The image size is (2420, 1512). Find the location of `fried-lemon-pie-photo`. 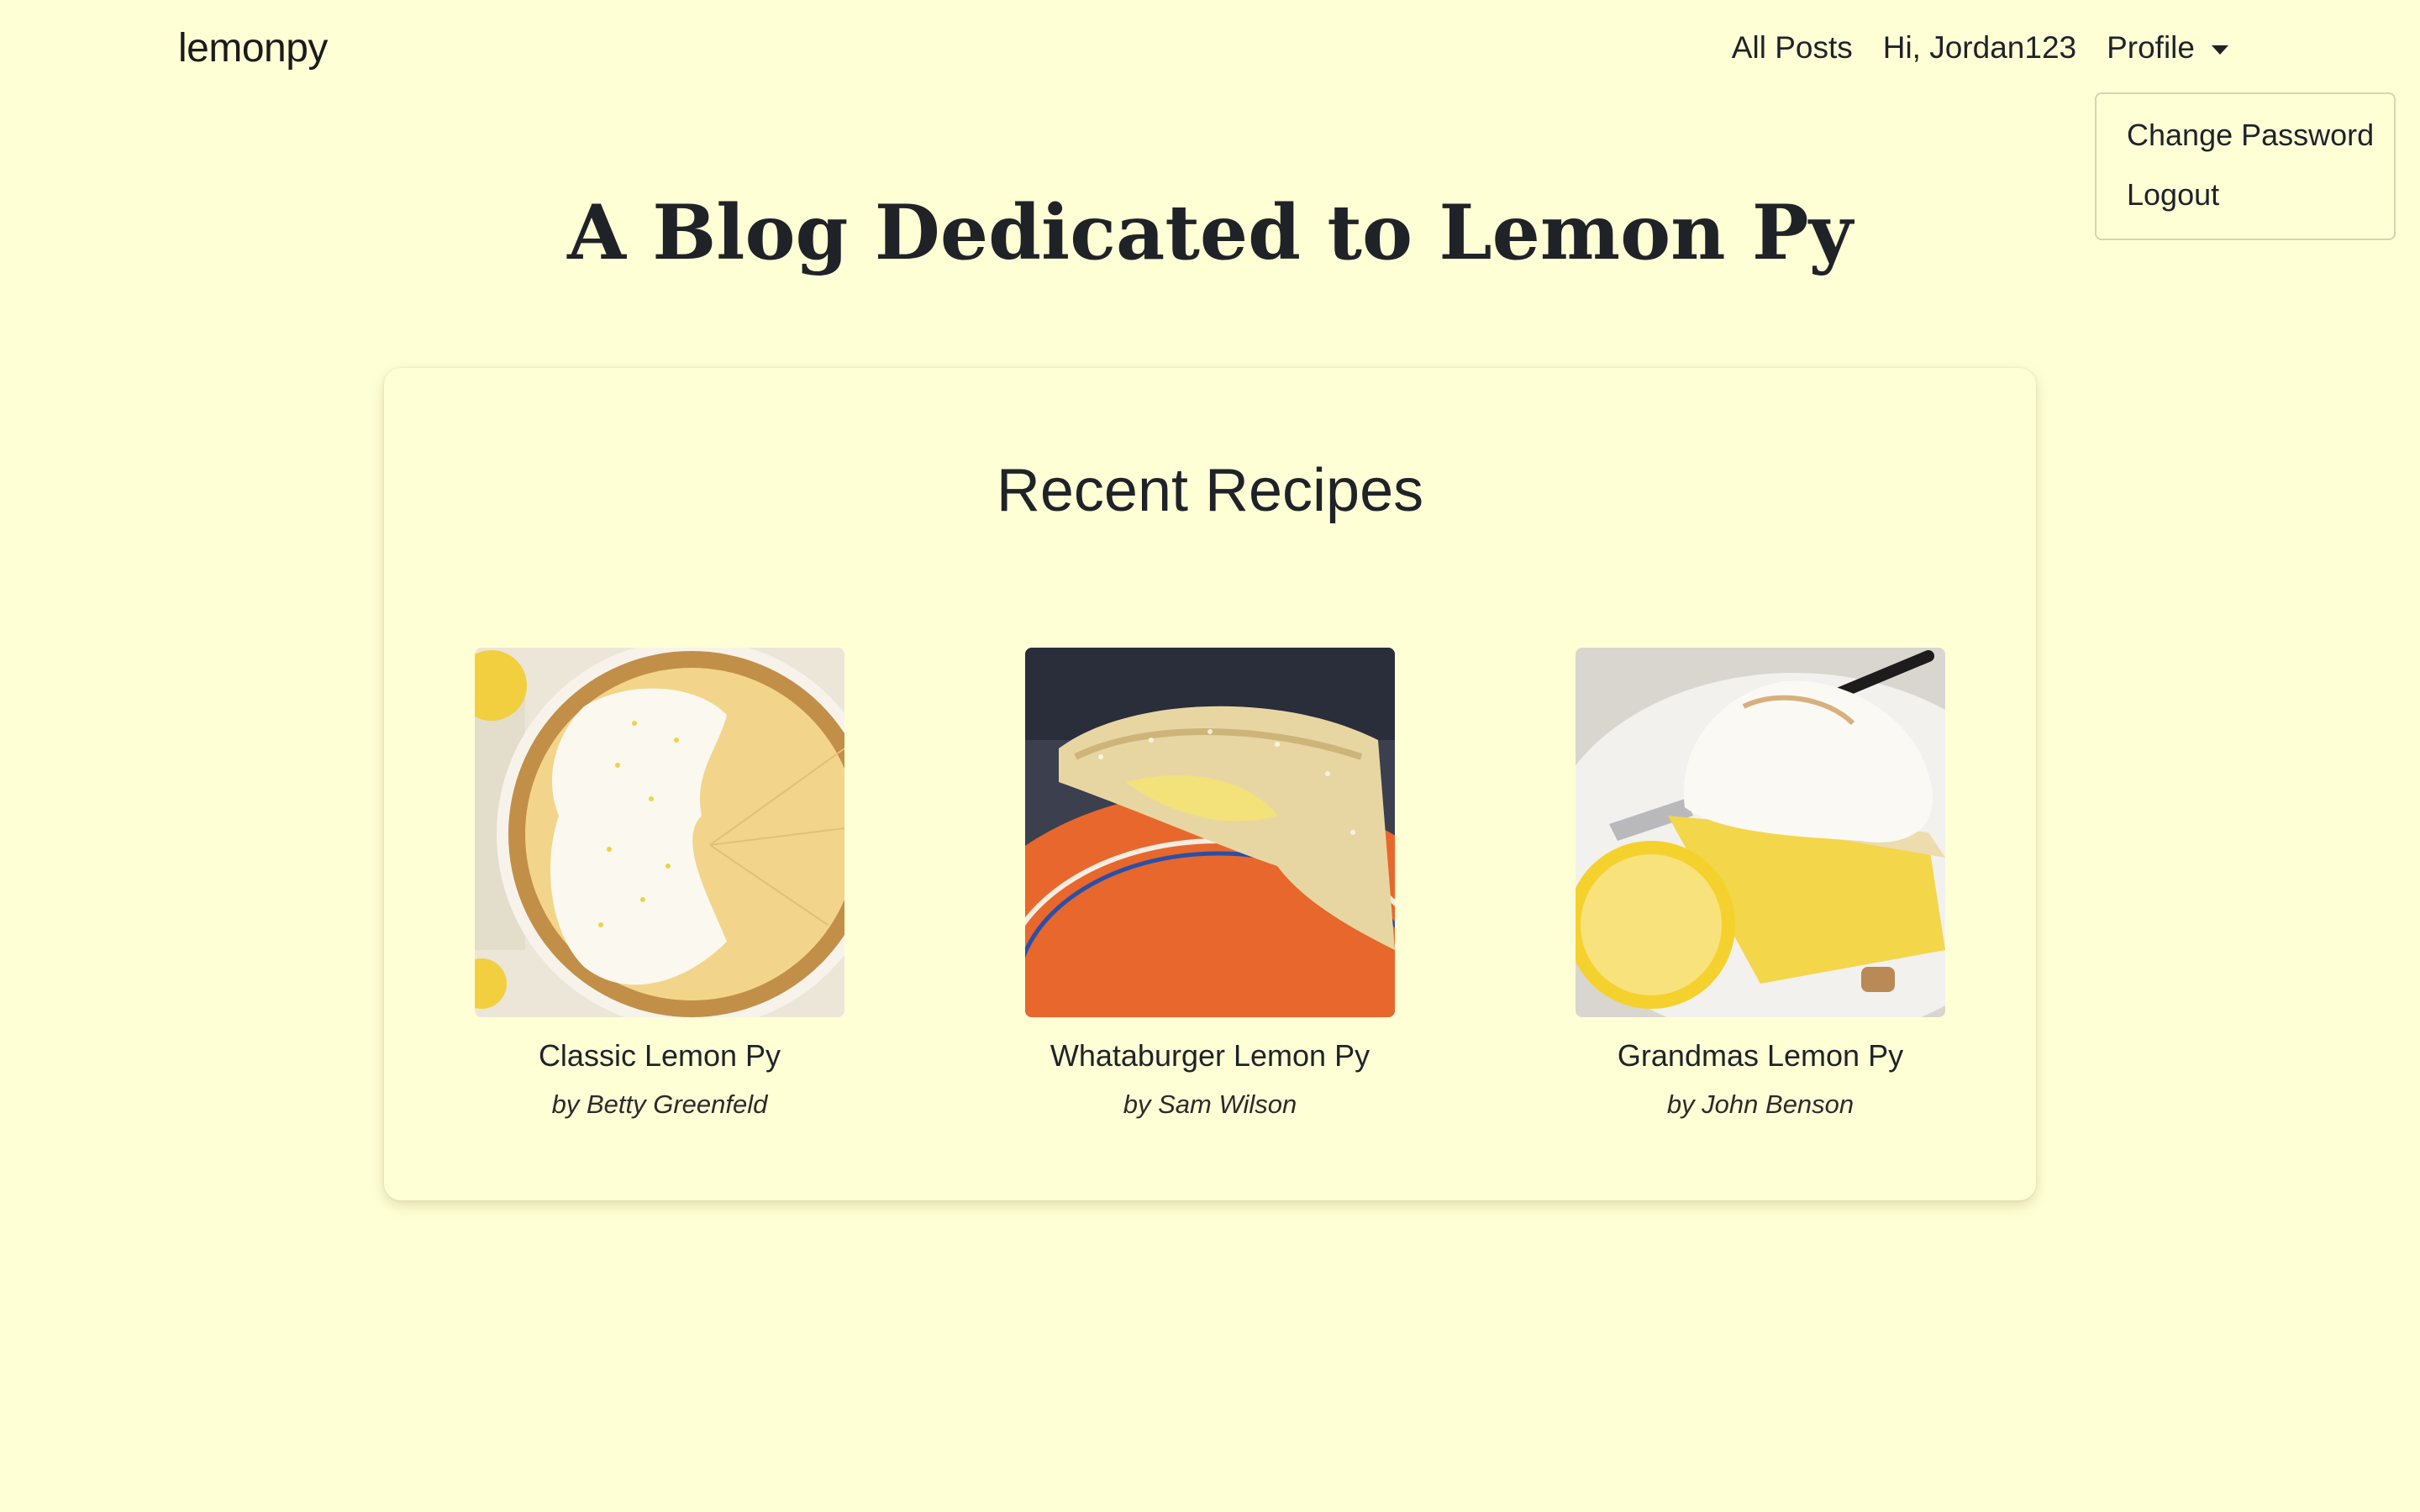

fried-lemon-pie-photo is located at coordinates (1210, 832).